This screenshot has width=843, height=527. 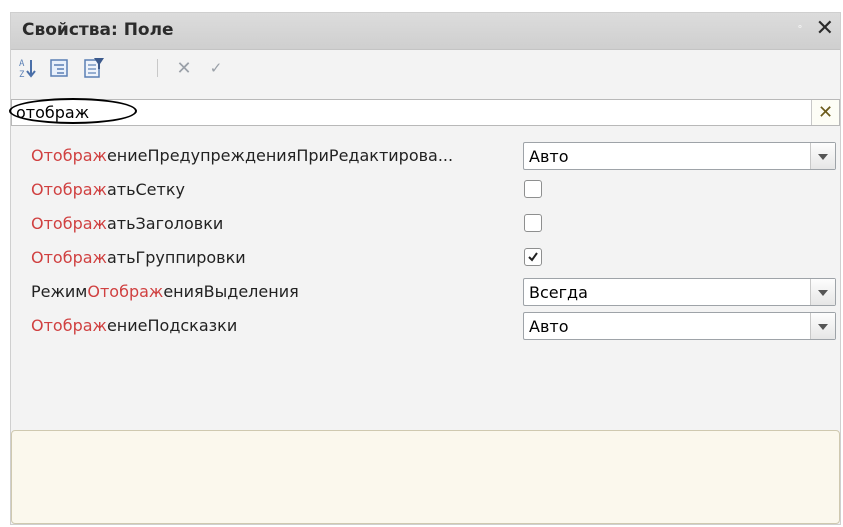 I want to click on sort-alphabet-icon: A Z, so click(x=28, y=68).